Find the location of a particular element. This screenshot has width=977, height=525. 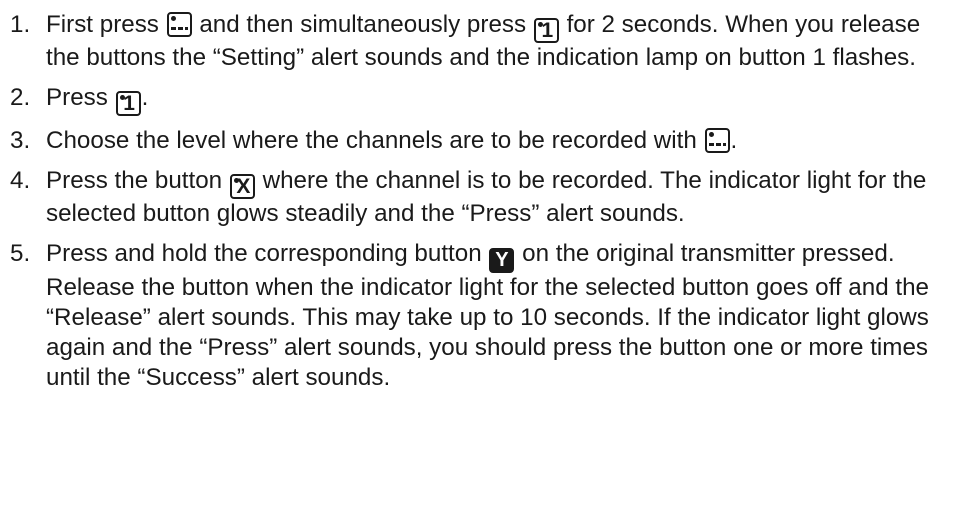

step-text-segment: and then simultaneously press is located at coordinates (363, 24).